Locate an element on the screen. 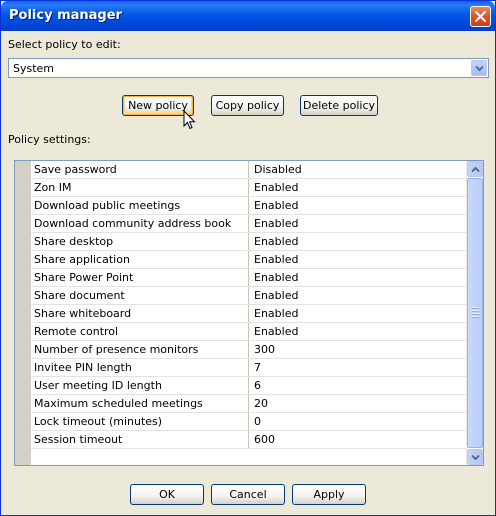  table-row: Download public meetings Enabled is located at coordinates (249, 206).